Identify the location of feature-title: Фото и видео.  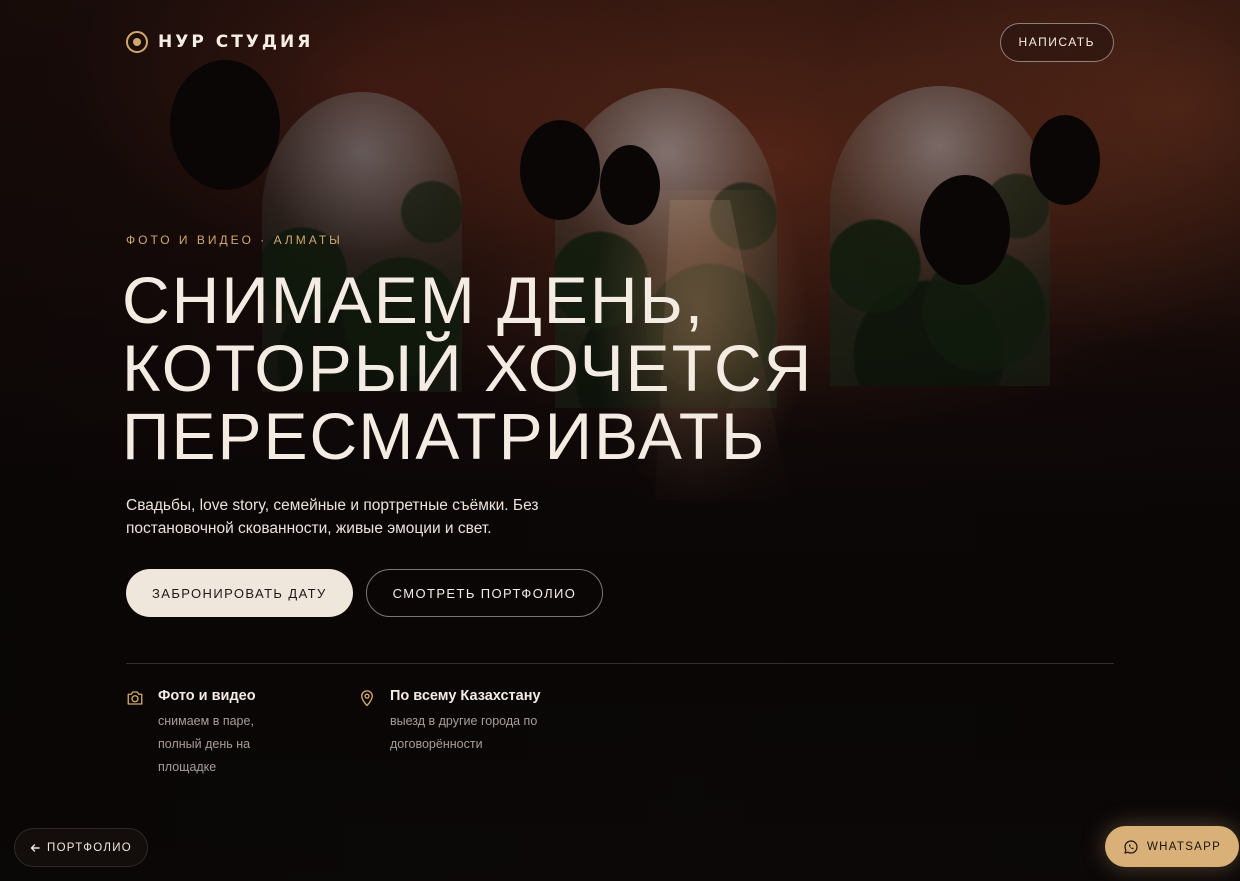
(207, 696).